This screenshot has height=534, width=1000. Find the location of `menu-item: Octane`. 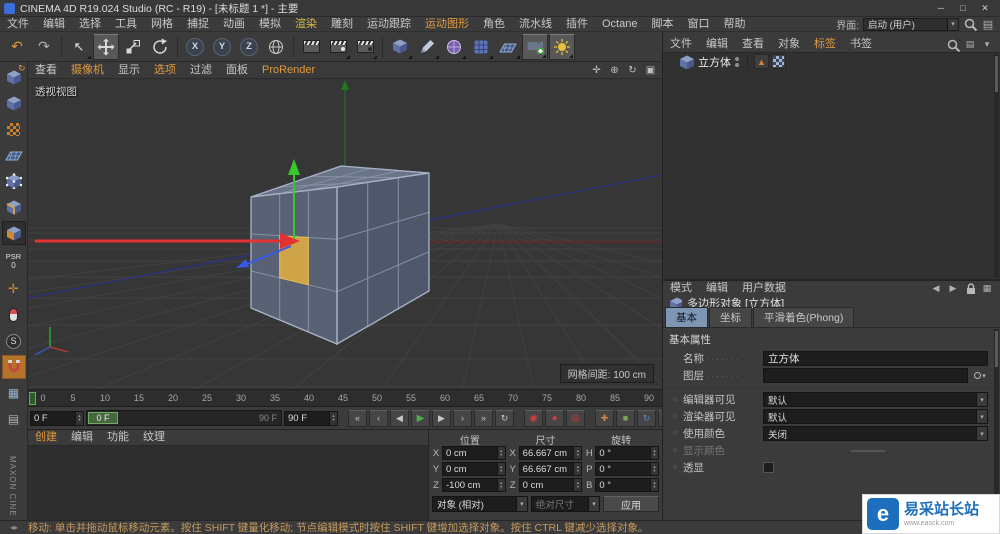

menu-item: Octane is located at coordinates (619, 24).